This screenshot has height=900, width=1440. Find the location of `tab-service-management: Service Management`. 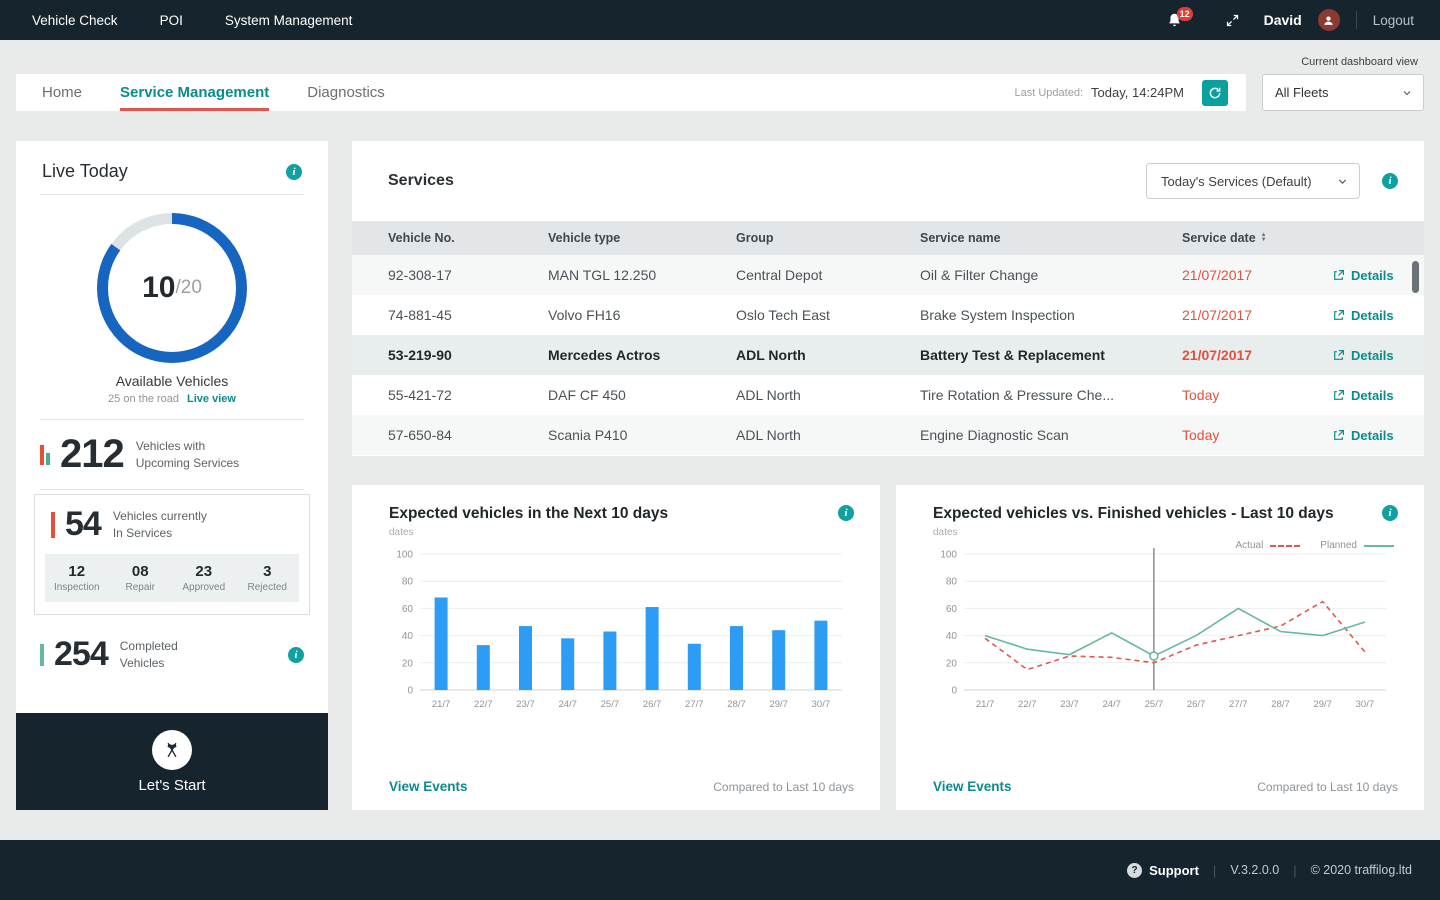

tab-service-management: Service Management is located at coordinates (195, 92).